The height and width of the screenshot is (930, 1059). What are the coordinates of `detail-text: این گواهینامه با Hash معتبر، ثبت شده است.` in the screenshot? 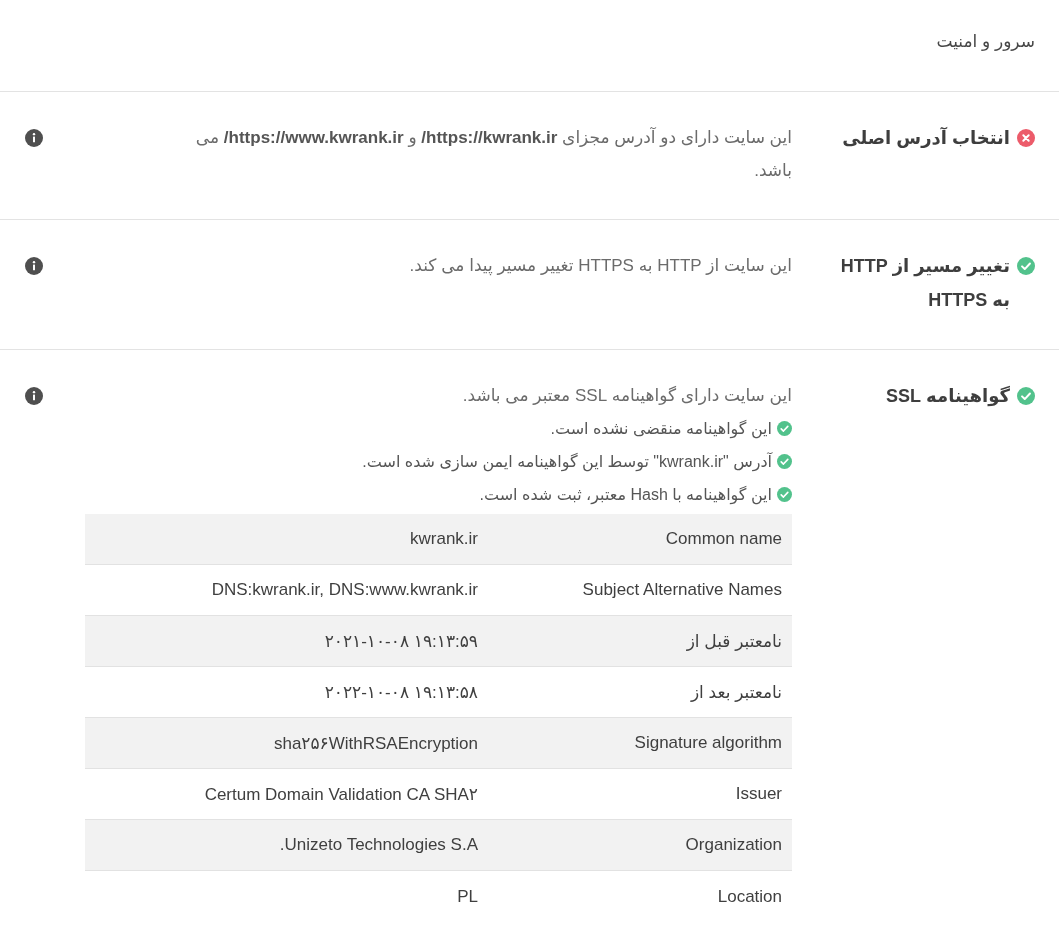 It's located at (625, 496).